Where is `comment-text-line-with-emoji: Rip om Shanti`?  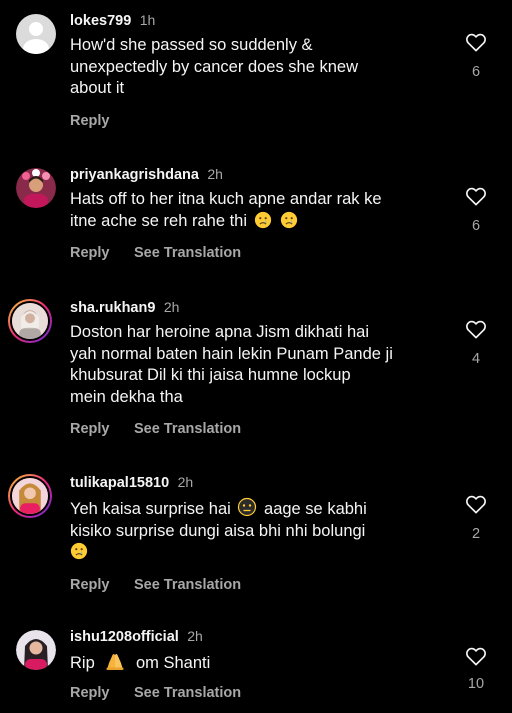
comment-text-line-with-emoji: Rip om Shanti is located at coordinates (255, 663).